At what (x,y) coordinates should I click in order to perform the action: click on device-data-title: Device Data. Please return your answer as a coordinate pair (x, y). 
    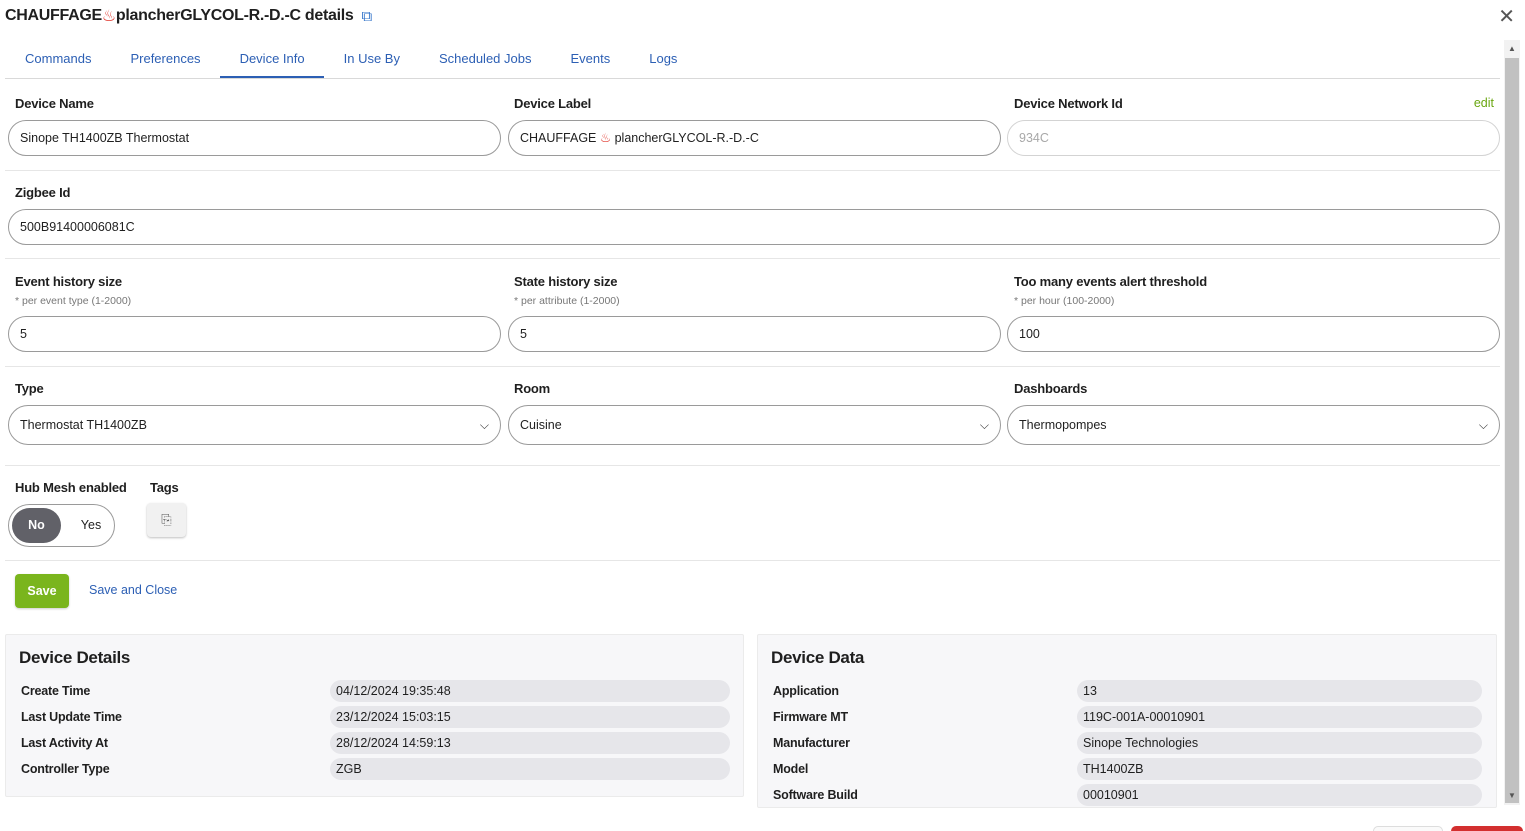
    Looking at the image, I should click on (818, 657).